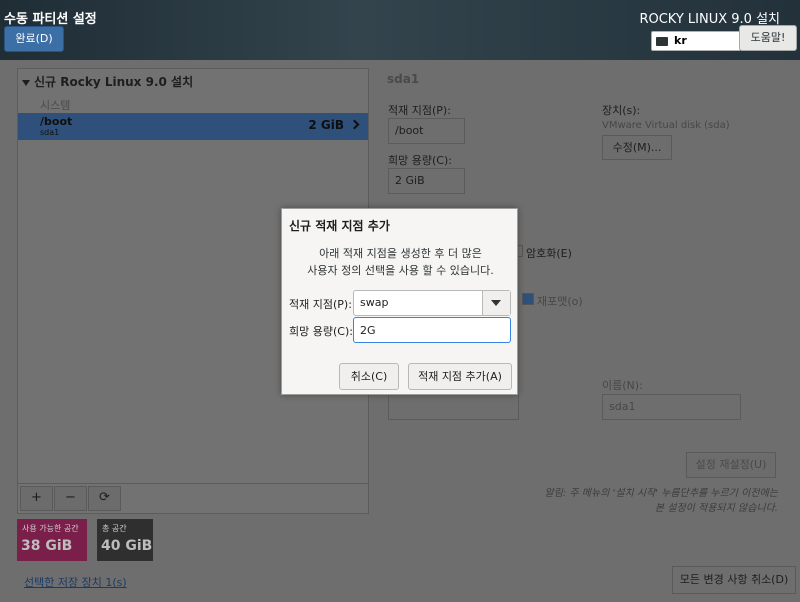 This screenshot has height=602, width=800. Describe the element at coordinates (661, 493) in the screenshot. I see `apply-note-line1: 알림: 주 메뉴의 '설치 시작' 누름단추를 누르기 이전에는` at that location.